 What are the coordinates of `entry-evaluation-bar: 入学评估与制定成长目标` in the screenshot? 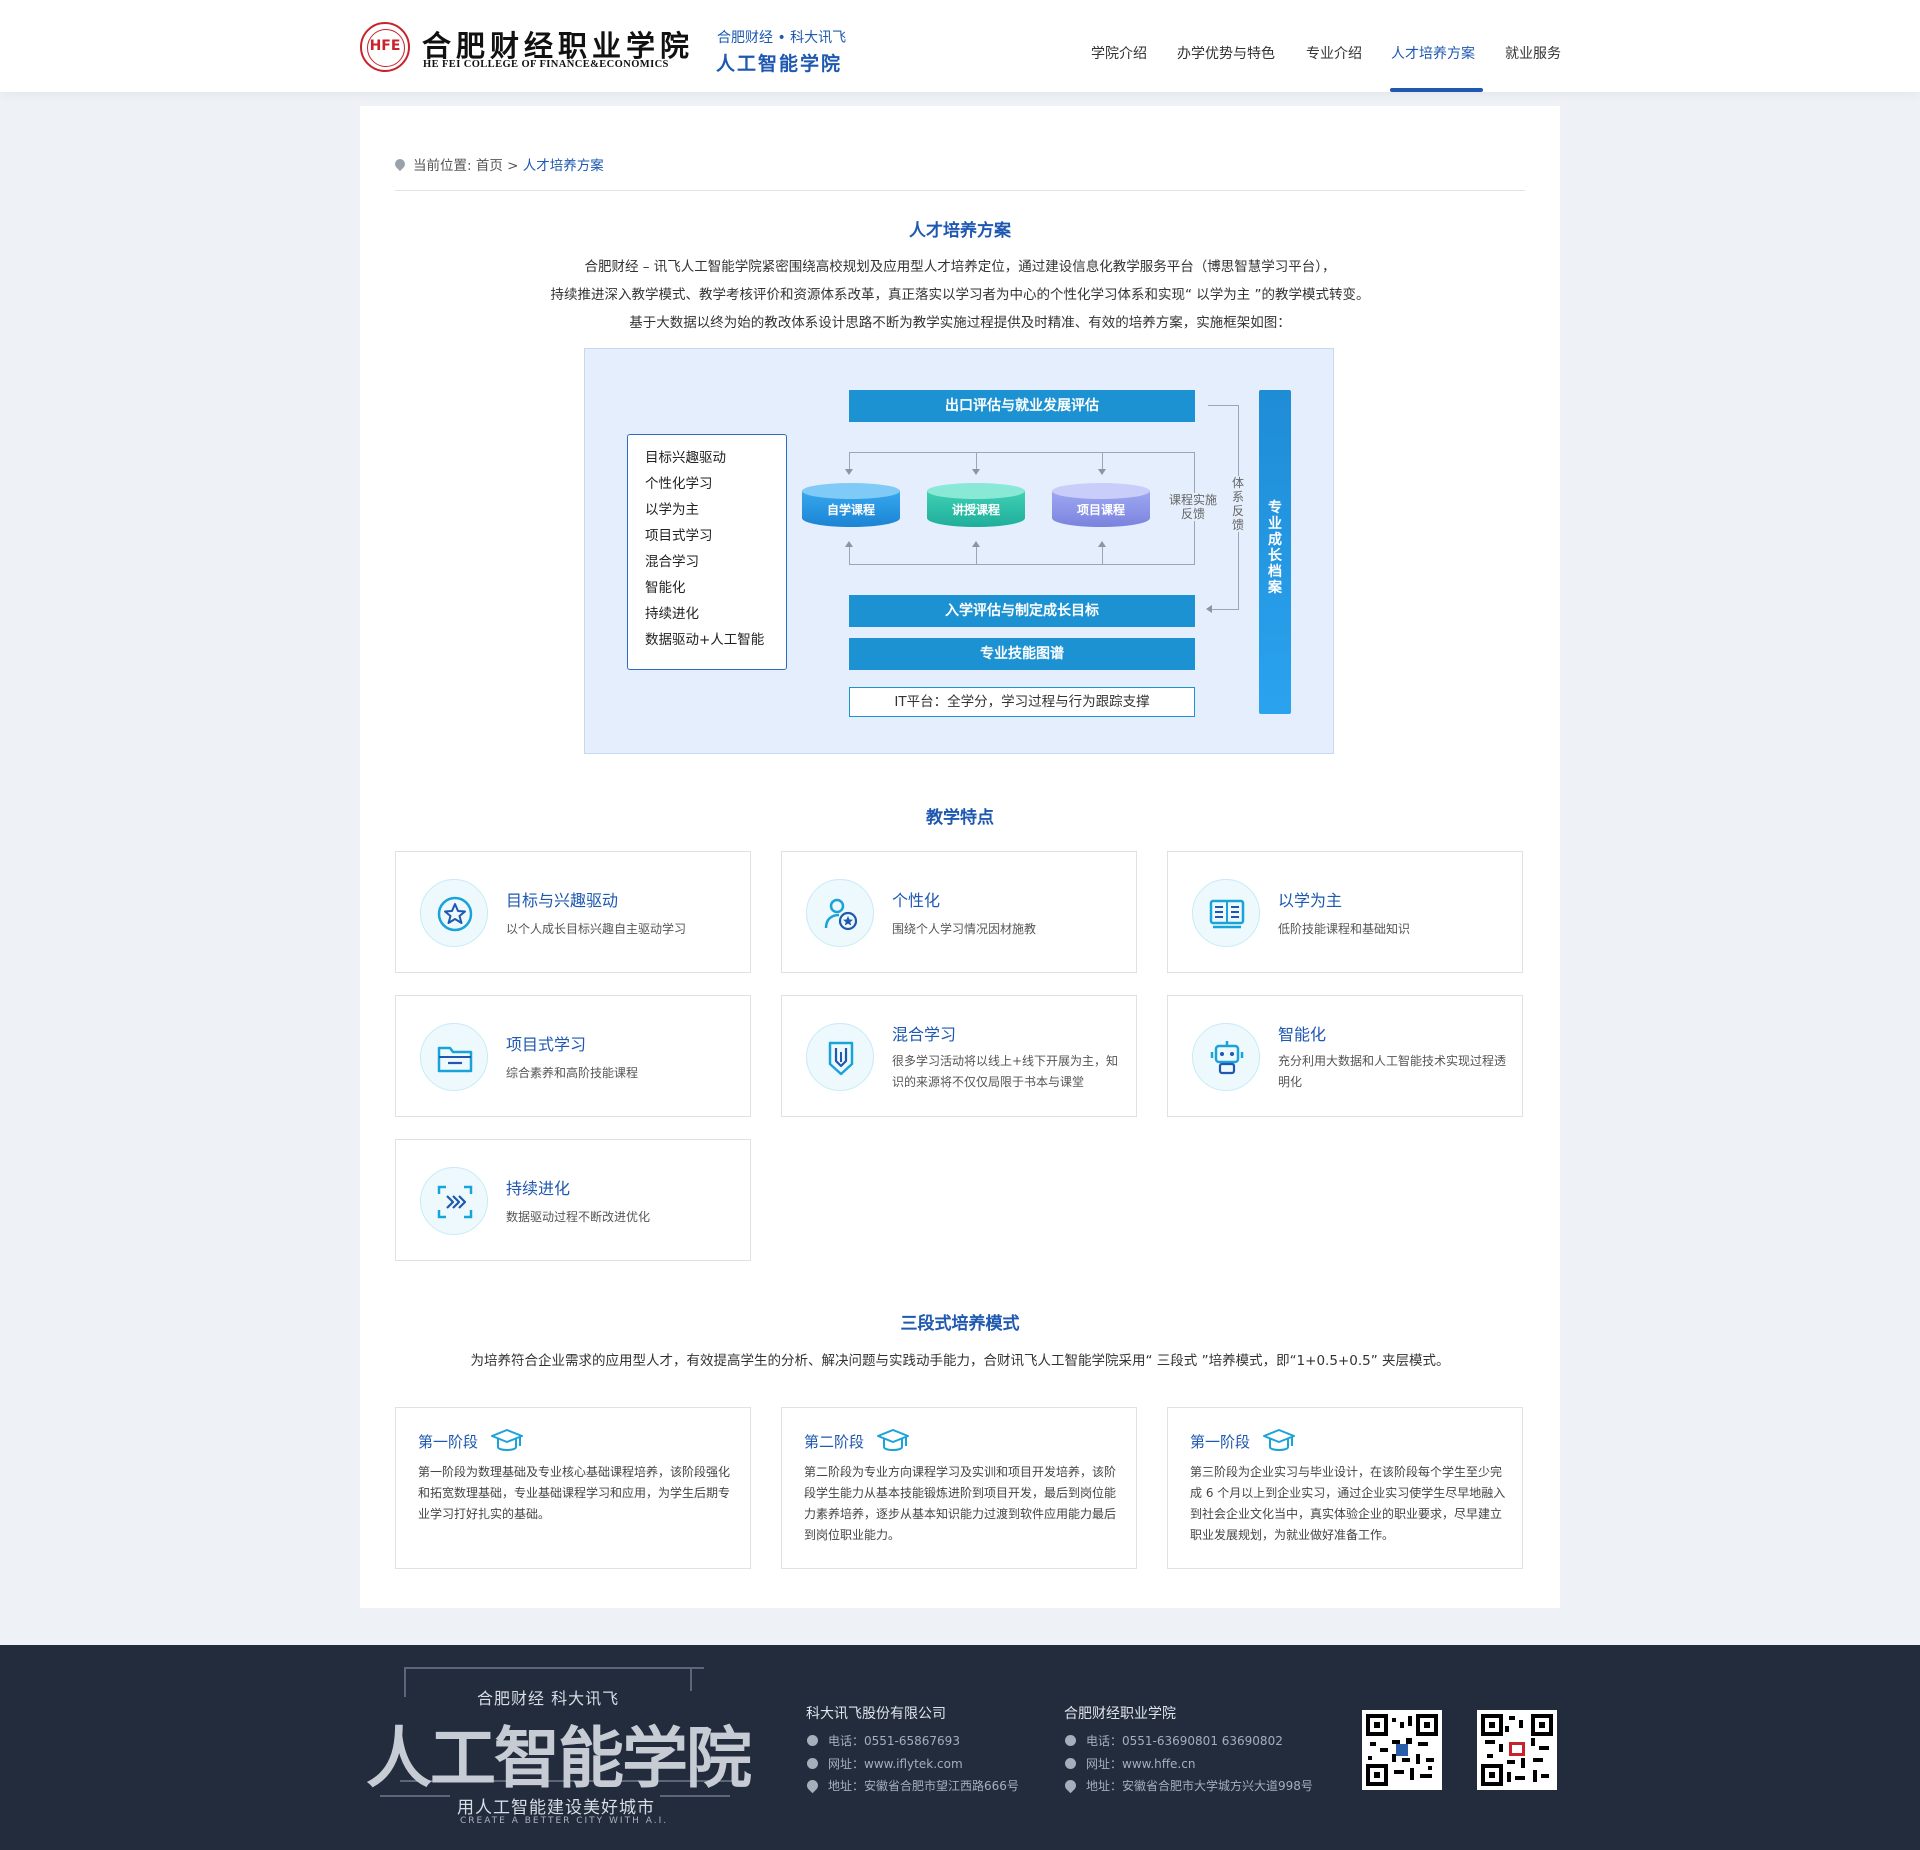 It's located at (1022, 611).